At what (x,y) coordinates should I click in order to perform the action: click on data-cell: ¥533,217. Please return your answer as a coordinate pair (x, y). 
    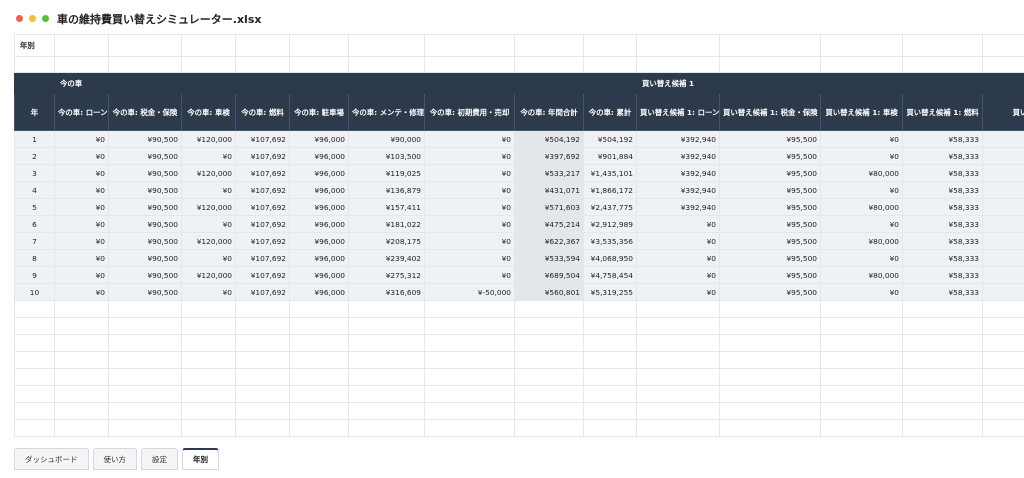
    Looking at the image, I should click on (549, 173).